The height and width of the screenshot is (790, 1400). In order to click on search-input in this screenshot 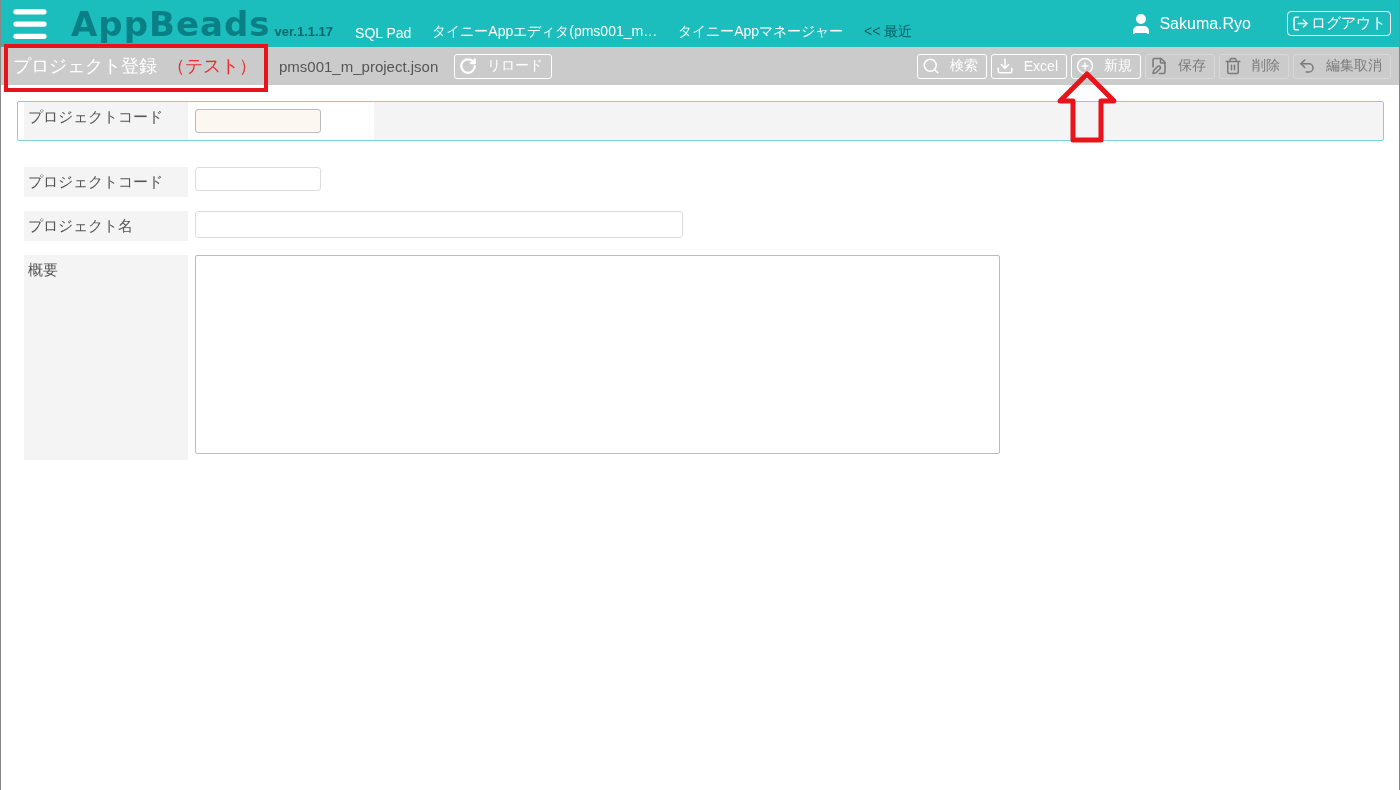, I will do `click(258, 121)`.